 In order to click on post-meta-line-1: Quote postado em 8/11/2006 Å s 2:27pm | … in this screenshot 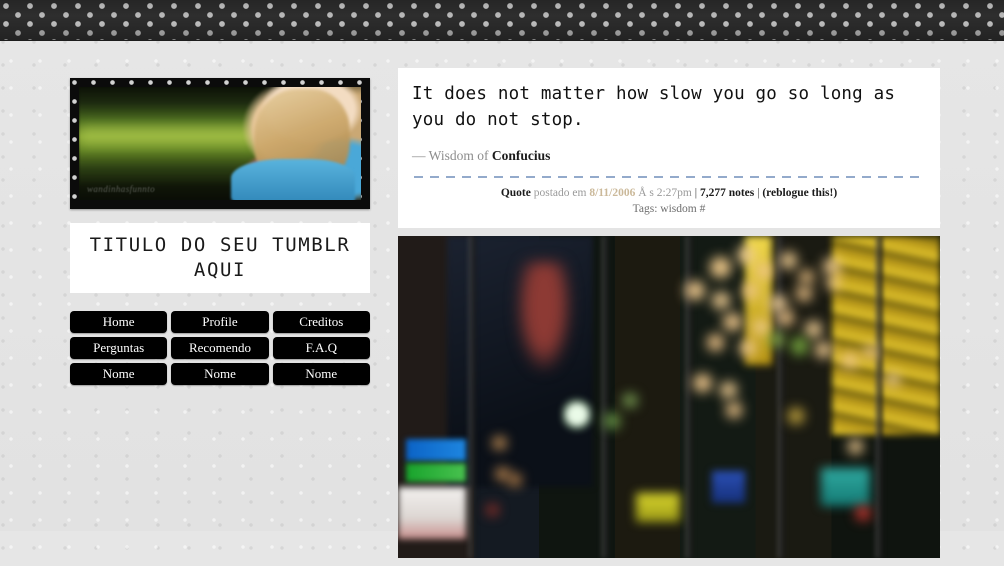, I will do `click(669, 193)`.